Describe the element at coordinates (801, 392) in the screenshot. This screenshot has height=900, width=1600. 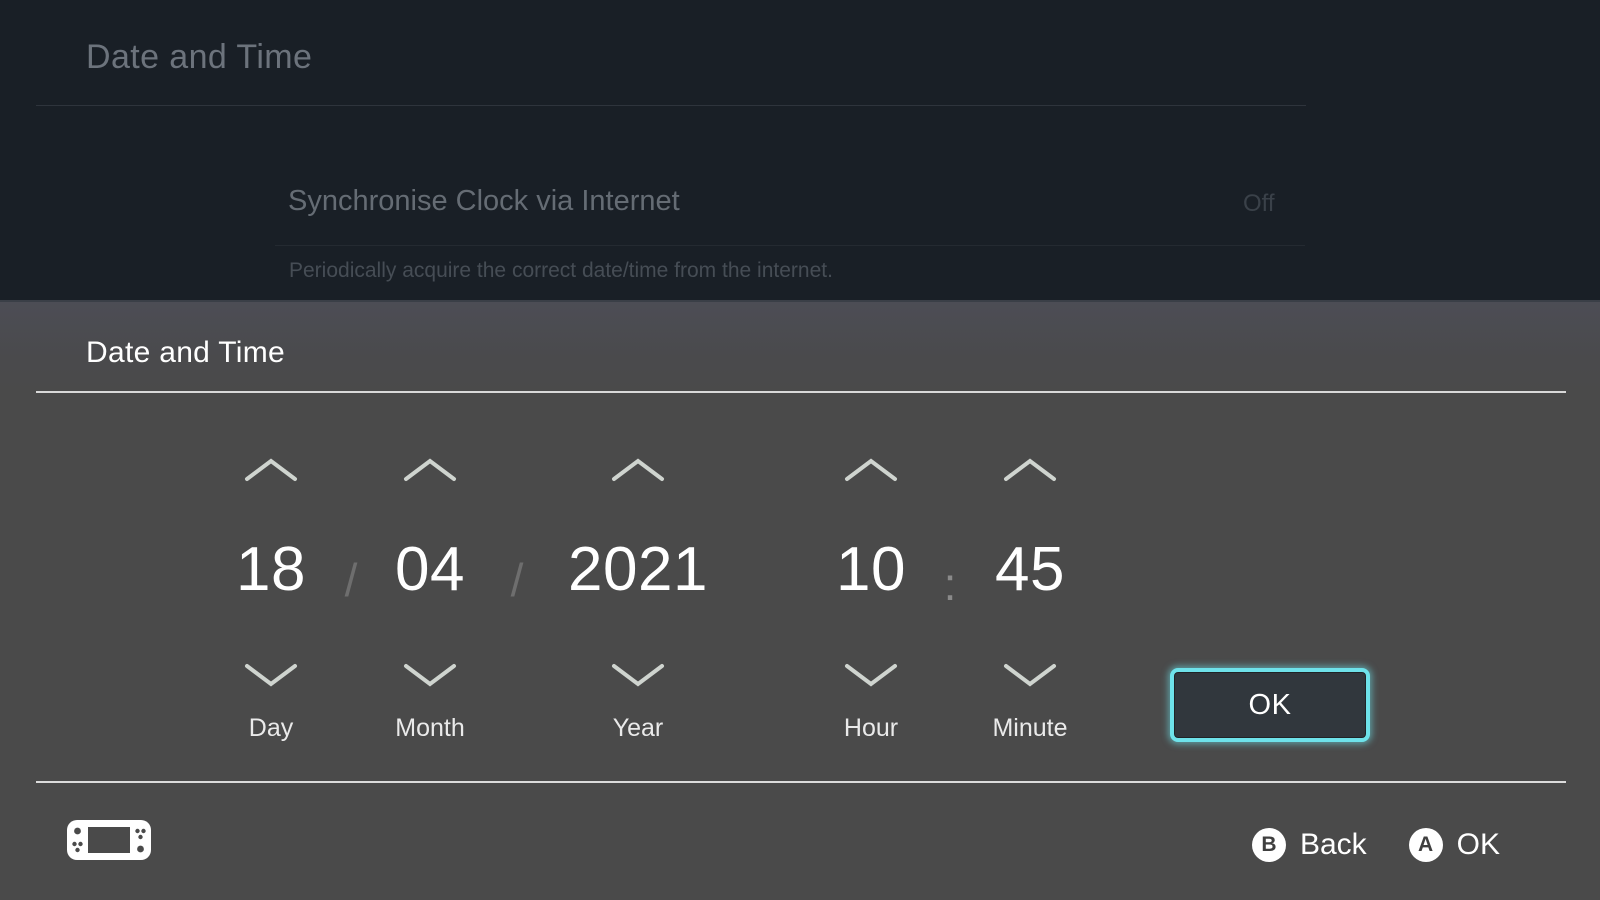
I see `modal-title-divider` at that location.